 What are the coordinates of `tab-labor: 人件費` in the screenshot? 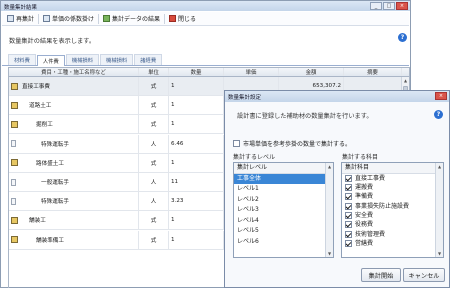 It's located at (50, 60).